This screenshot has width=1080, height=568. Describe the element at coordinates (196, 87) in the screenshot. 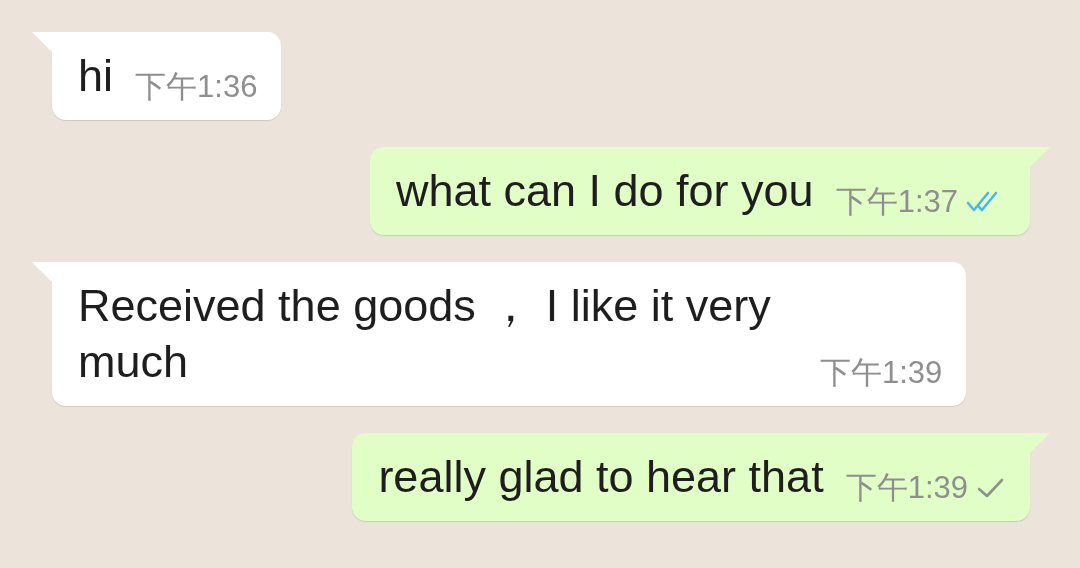

I see `message-time: 下午1:36` at that location.